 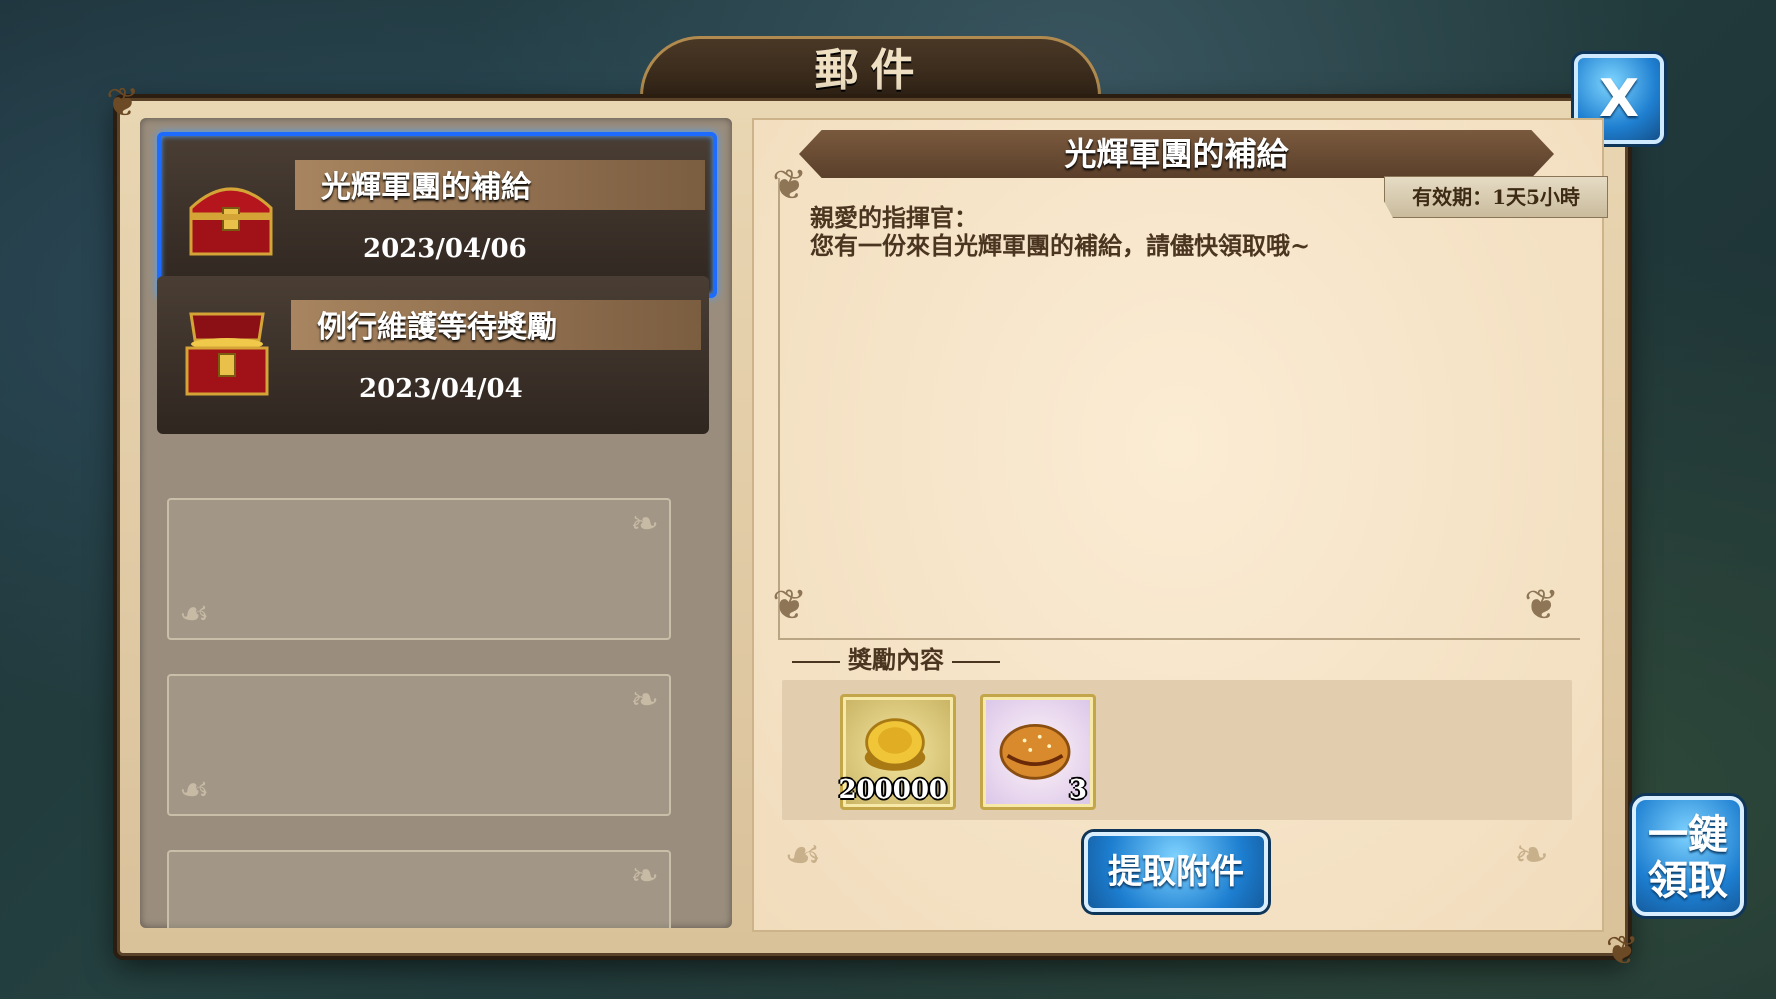 I want to click on reward-item-food: 3, so click(x=1038, y=752).